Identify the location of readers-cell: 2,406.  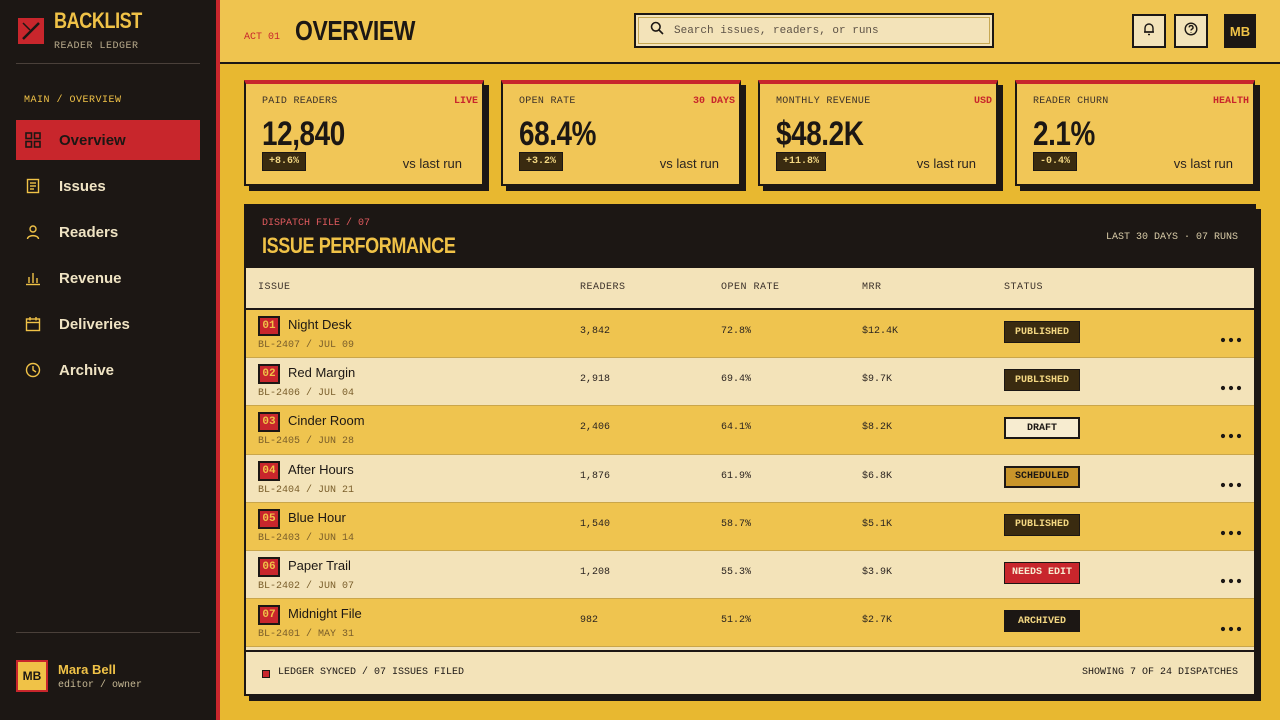
(595, 428).